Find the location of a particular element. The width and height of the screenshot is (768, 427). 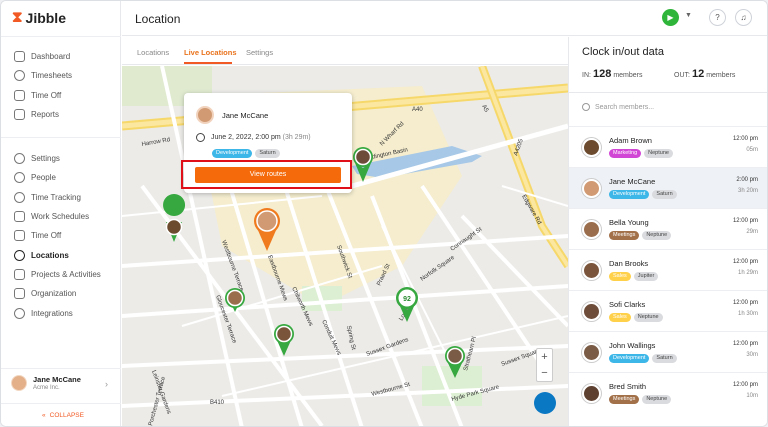

sidebar-item-reports: Reports is located at coordinates (61, 114).